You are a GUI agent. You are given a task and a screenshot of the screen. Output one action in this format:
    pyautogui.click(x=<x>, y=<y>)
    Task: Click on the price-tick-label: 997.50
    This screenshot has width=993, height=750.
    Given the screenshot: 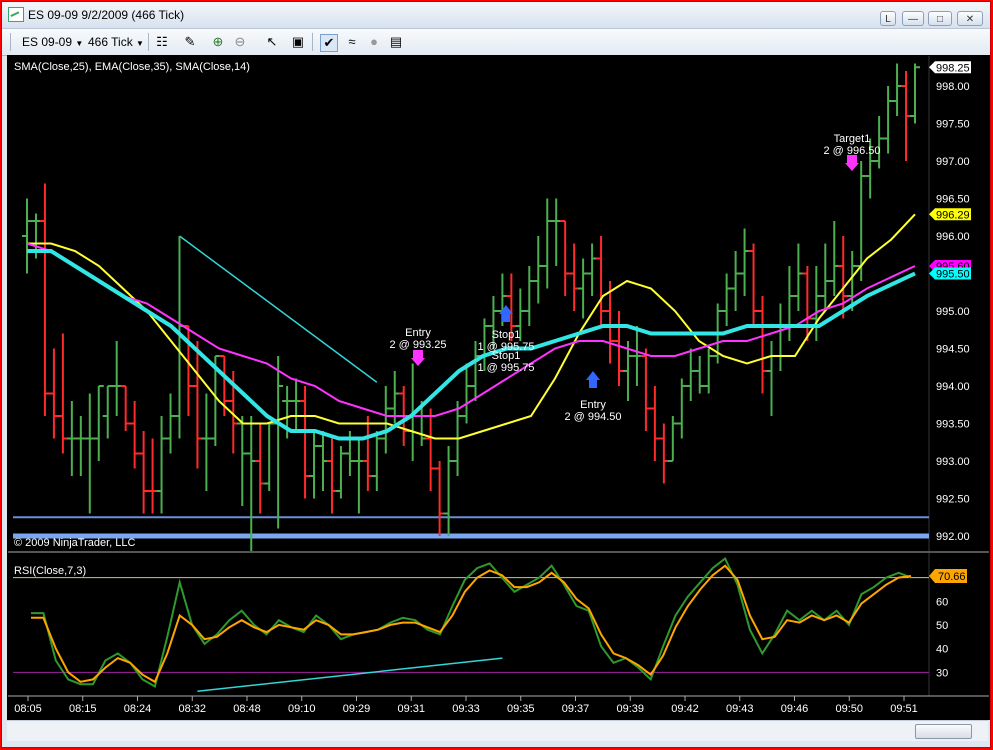 What is the action you would take?
    pyautogui.click(x=953, y=125)
    